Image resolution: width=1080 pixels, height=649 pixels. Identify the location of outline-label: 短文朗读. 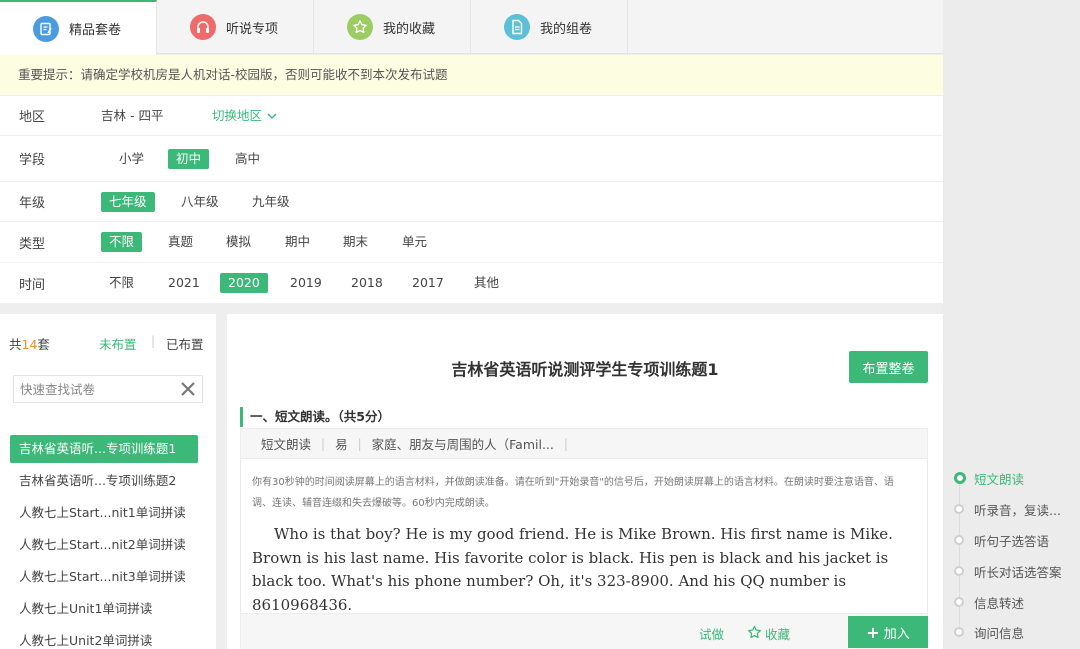
(999, 479).